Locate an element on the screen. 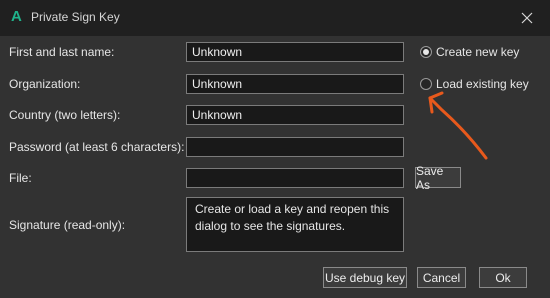 This screenshot has width=550, height=298. load-existing-key-option: Load existing key is located at coordinates (474, 84).